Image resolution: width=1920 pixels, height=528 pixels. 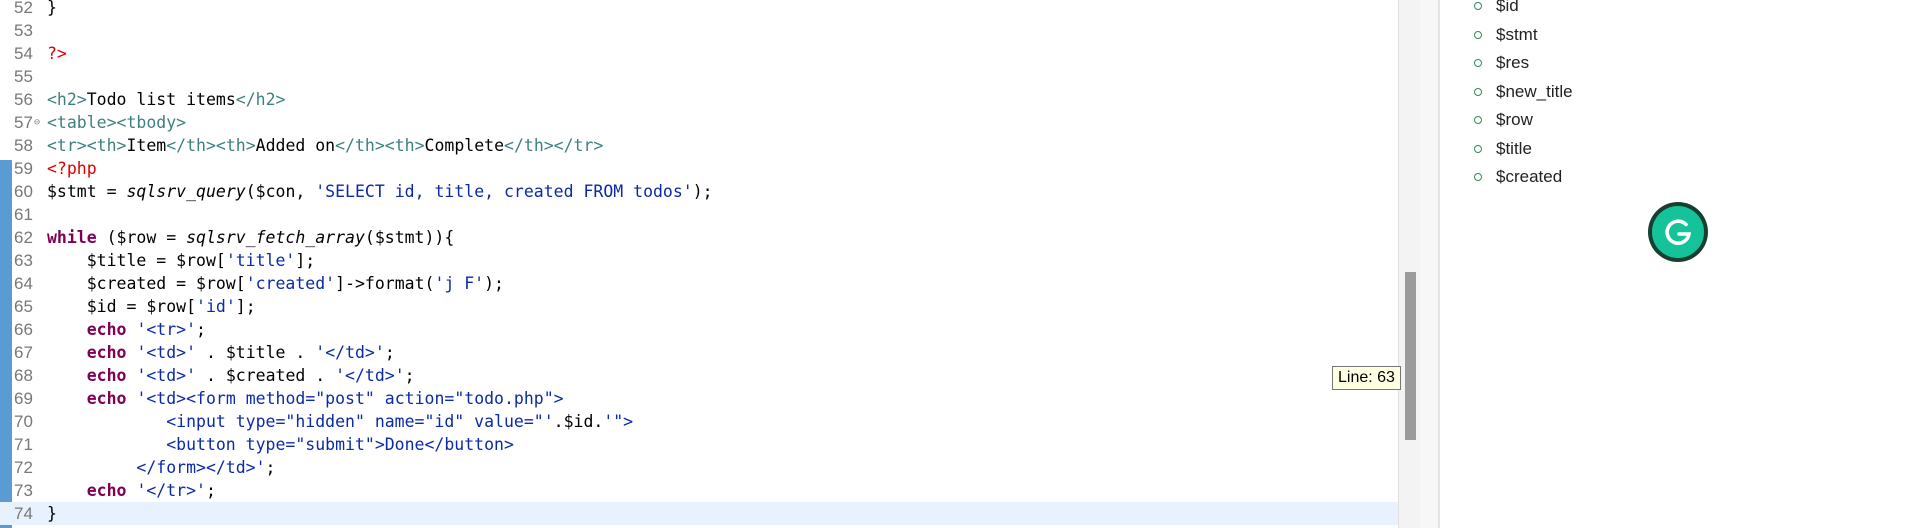 What do you see at coordinates (699, 99) in the screenshot?
I see `code-line: 56 <h2>Todo list items</h2>` at bounding box center [699, 99].